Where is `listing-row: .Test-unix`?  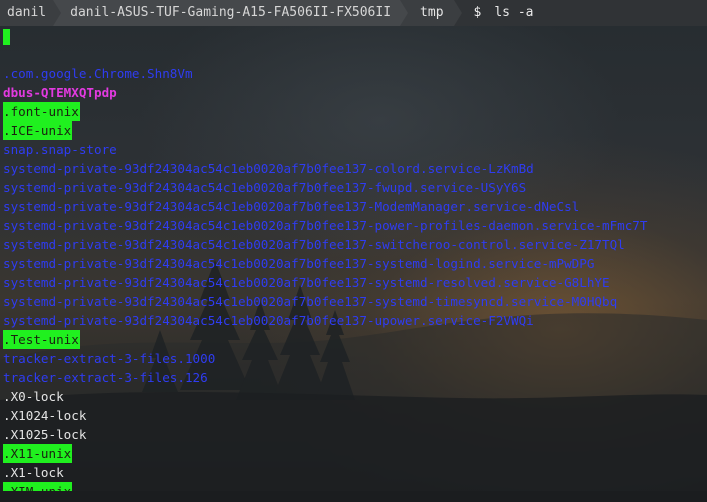 listing-row: .Test-unix is located at coordinates (325, 339).